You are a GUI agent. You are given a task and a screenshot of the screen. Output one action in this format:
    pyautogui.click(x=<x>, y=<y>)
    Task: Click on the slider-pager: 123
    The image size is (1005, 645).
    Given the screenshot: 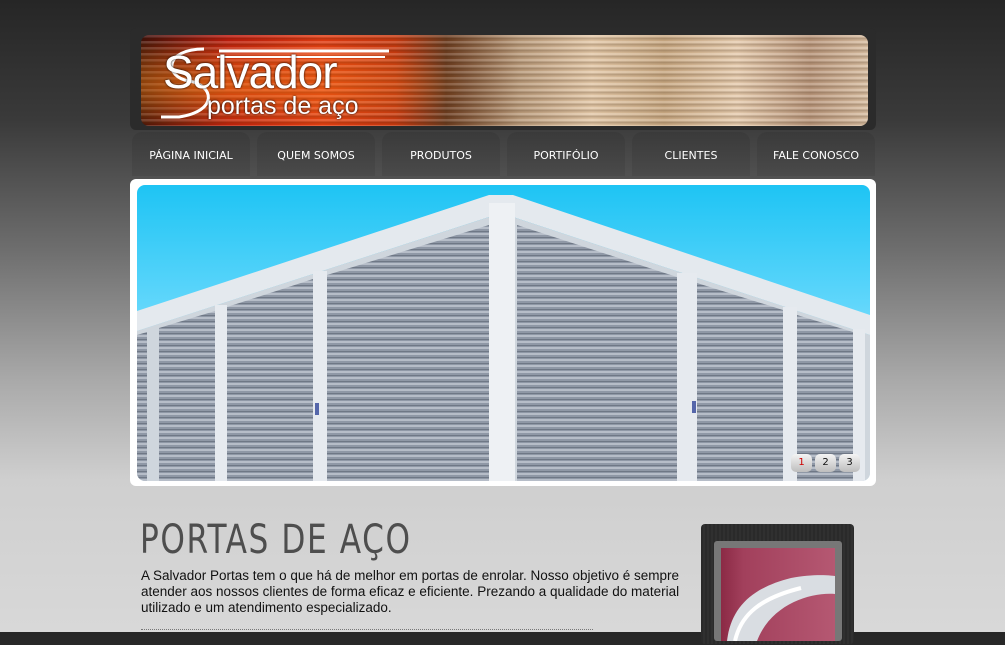 What is the action you would take?
    pyautogui.click(x=824, y=461)
    